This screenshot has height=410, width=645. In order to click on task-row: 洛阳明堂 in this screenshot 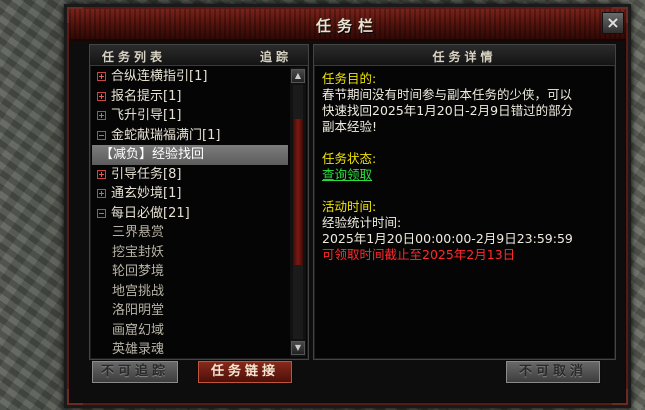, I will do `click(190, 311)`.